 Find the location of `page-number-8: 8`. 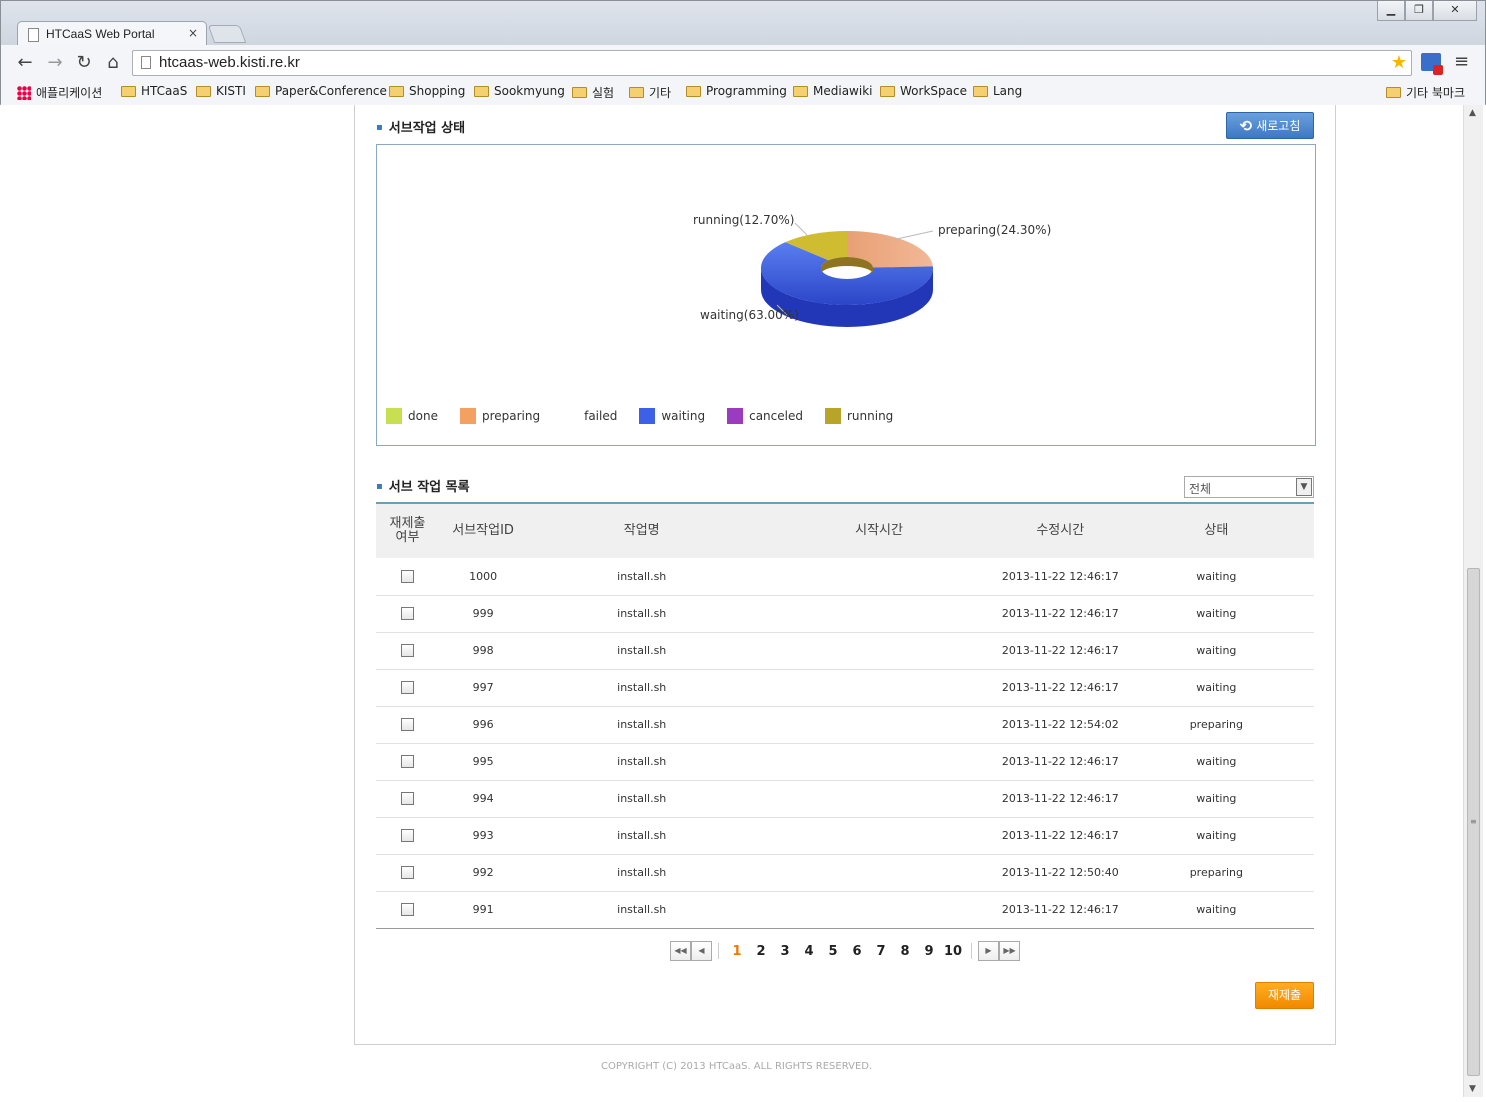

page-number-8: 8 is located at coordinates (905, 951).